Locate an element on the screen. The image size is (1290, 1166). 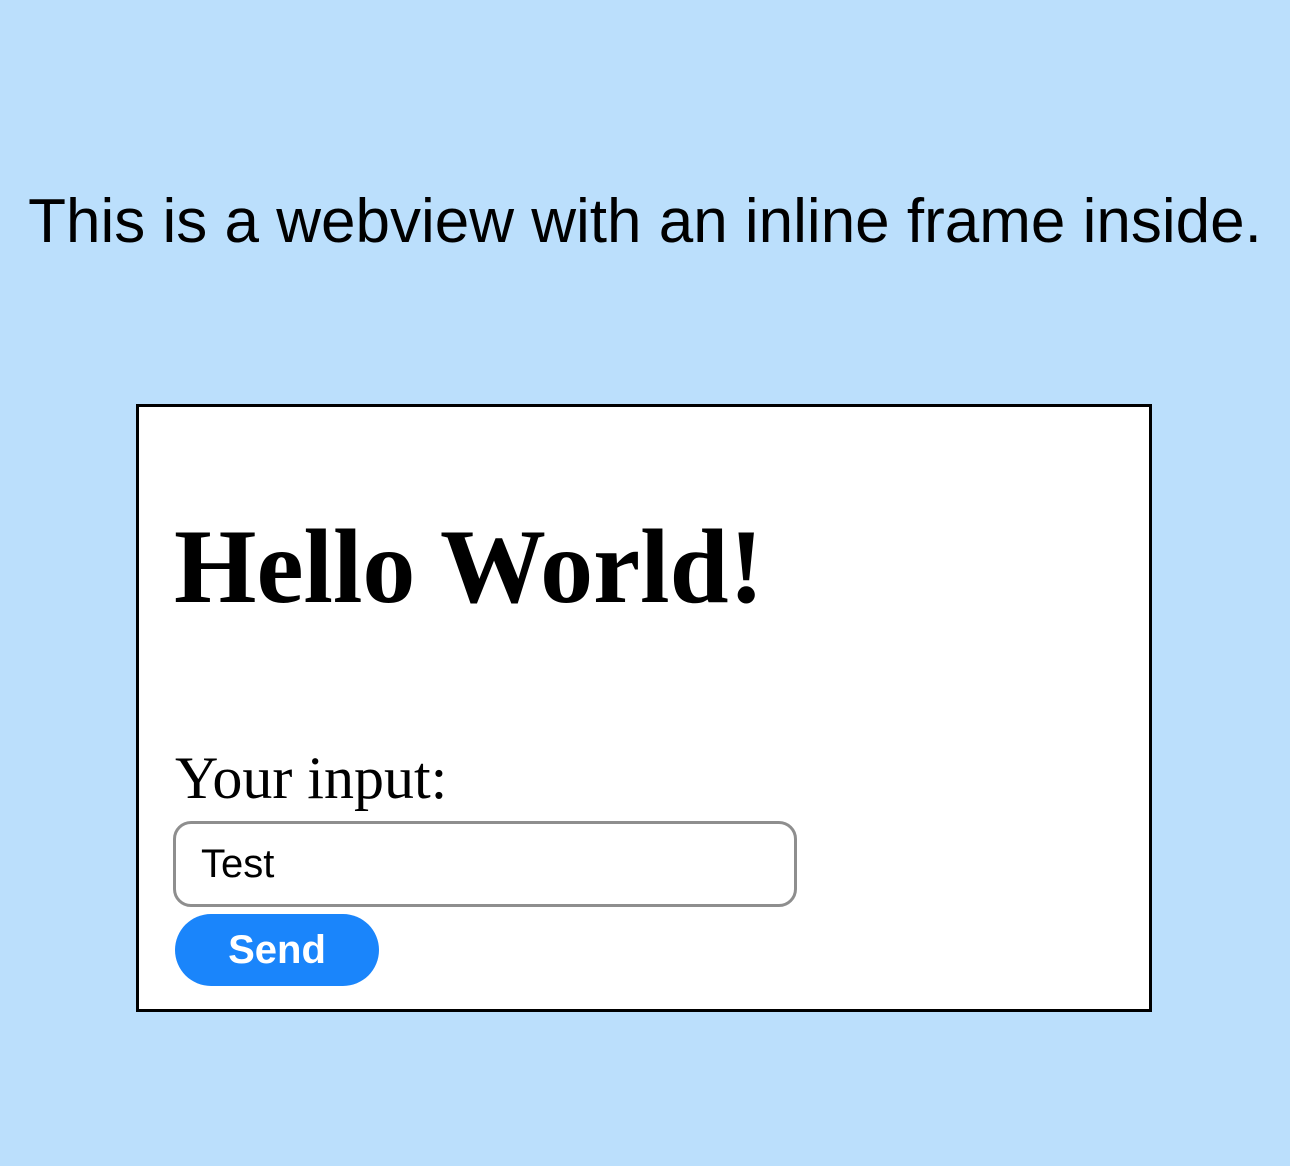
frame-heading: Hello World! is located at coordinates (469, 566).